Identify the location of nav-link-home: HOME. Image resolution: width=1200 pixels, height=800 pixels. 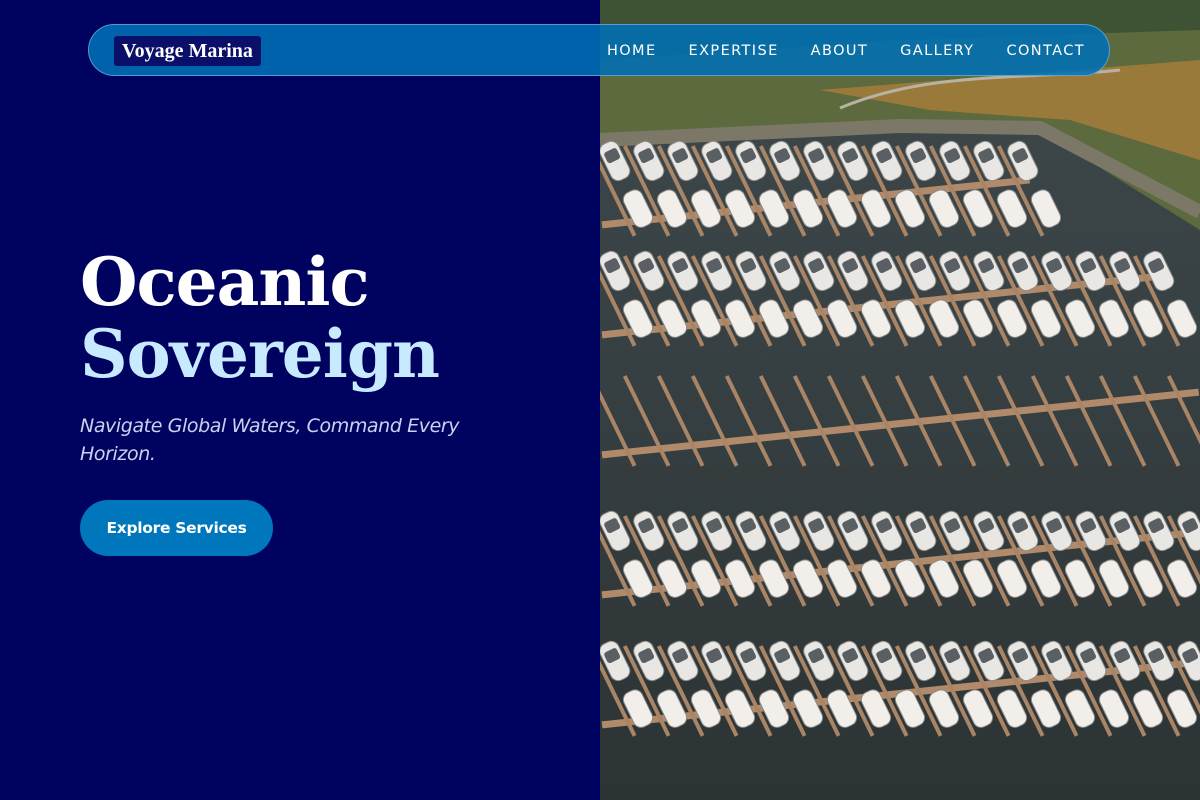
(632, 51).